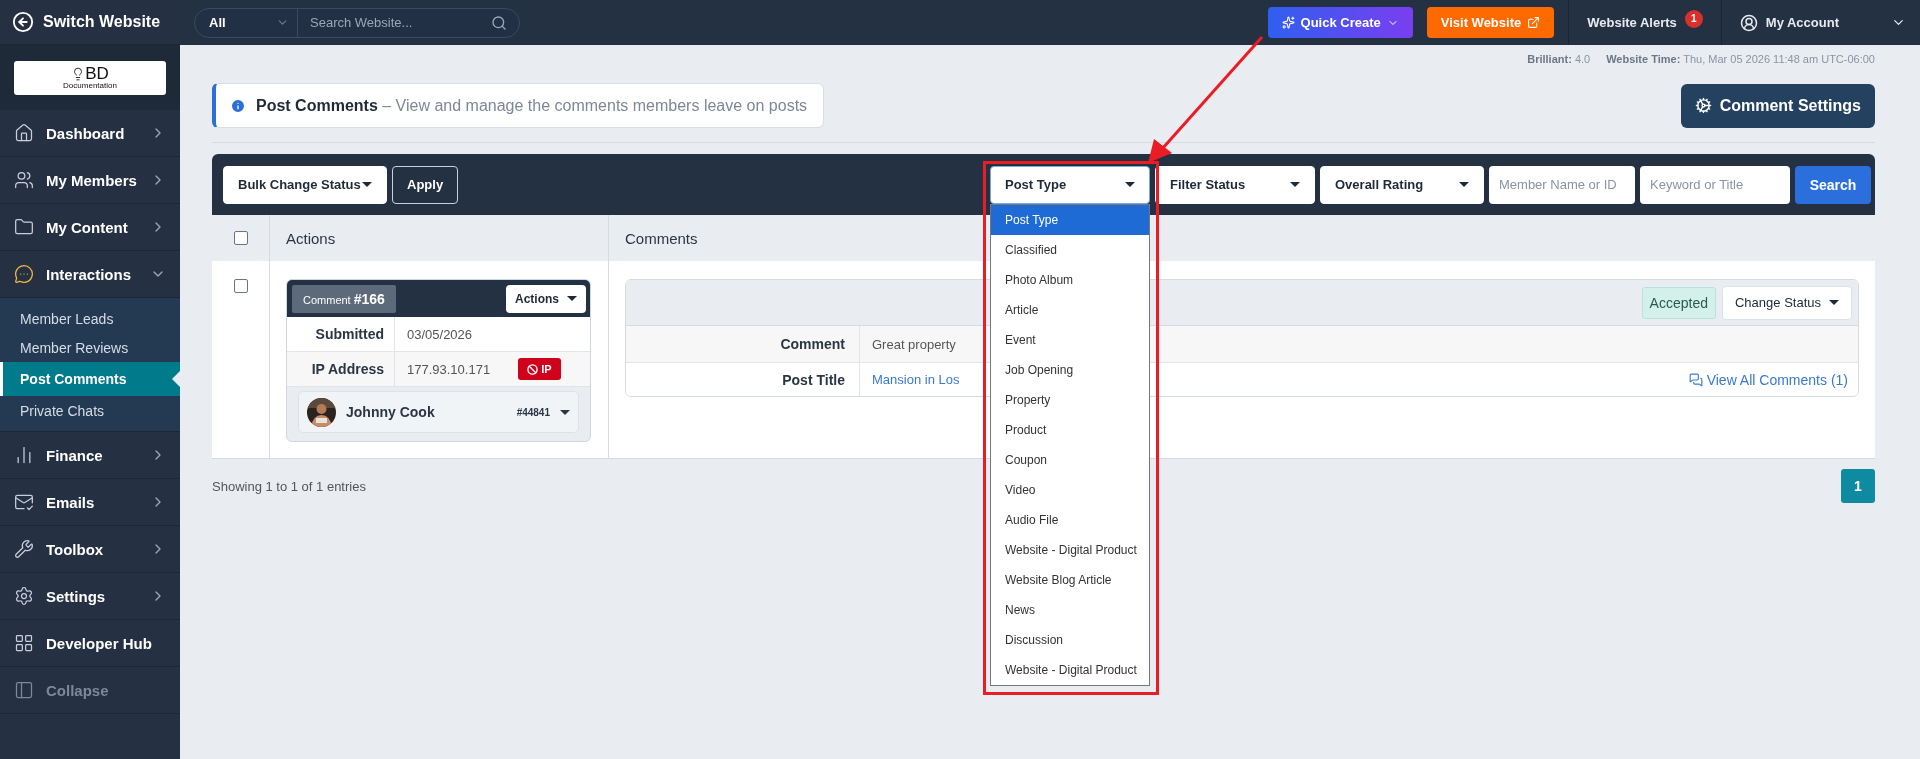  I want to click on active-notch-icon, so click(176, 379).